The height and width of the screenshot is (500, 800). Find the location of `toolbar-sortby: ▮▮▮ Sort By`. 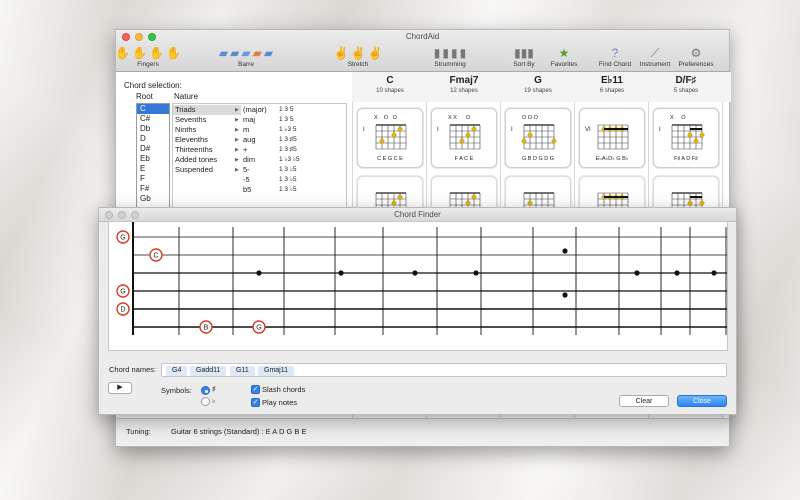

toolbar-sortby: ▮▮▮ Sort By is located at coordinates (524, 56).